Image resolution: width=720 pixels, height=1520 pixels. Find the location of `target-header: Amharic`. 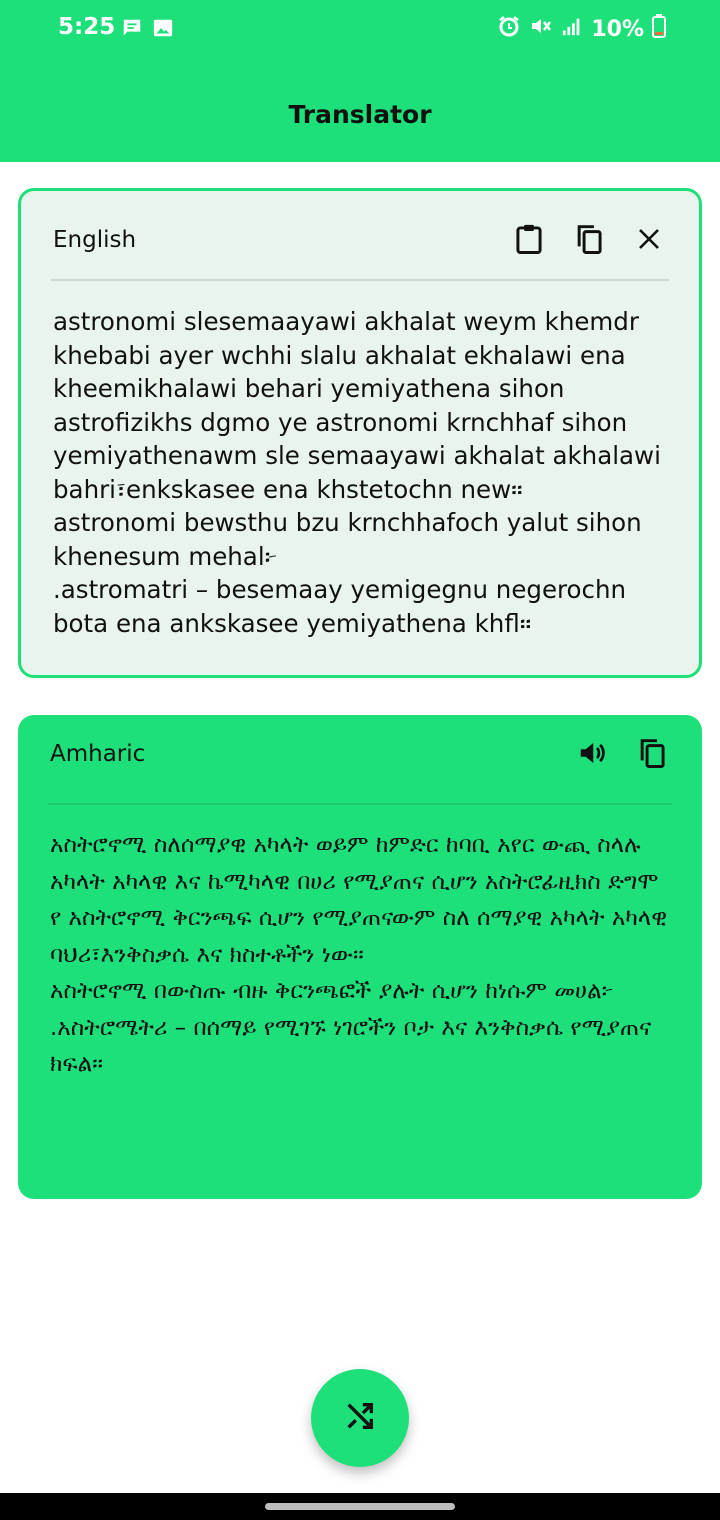

target-header: Amharic is located at coordinates (360, 767).